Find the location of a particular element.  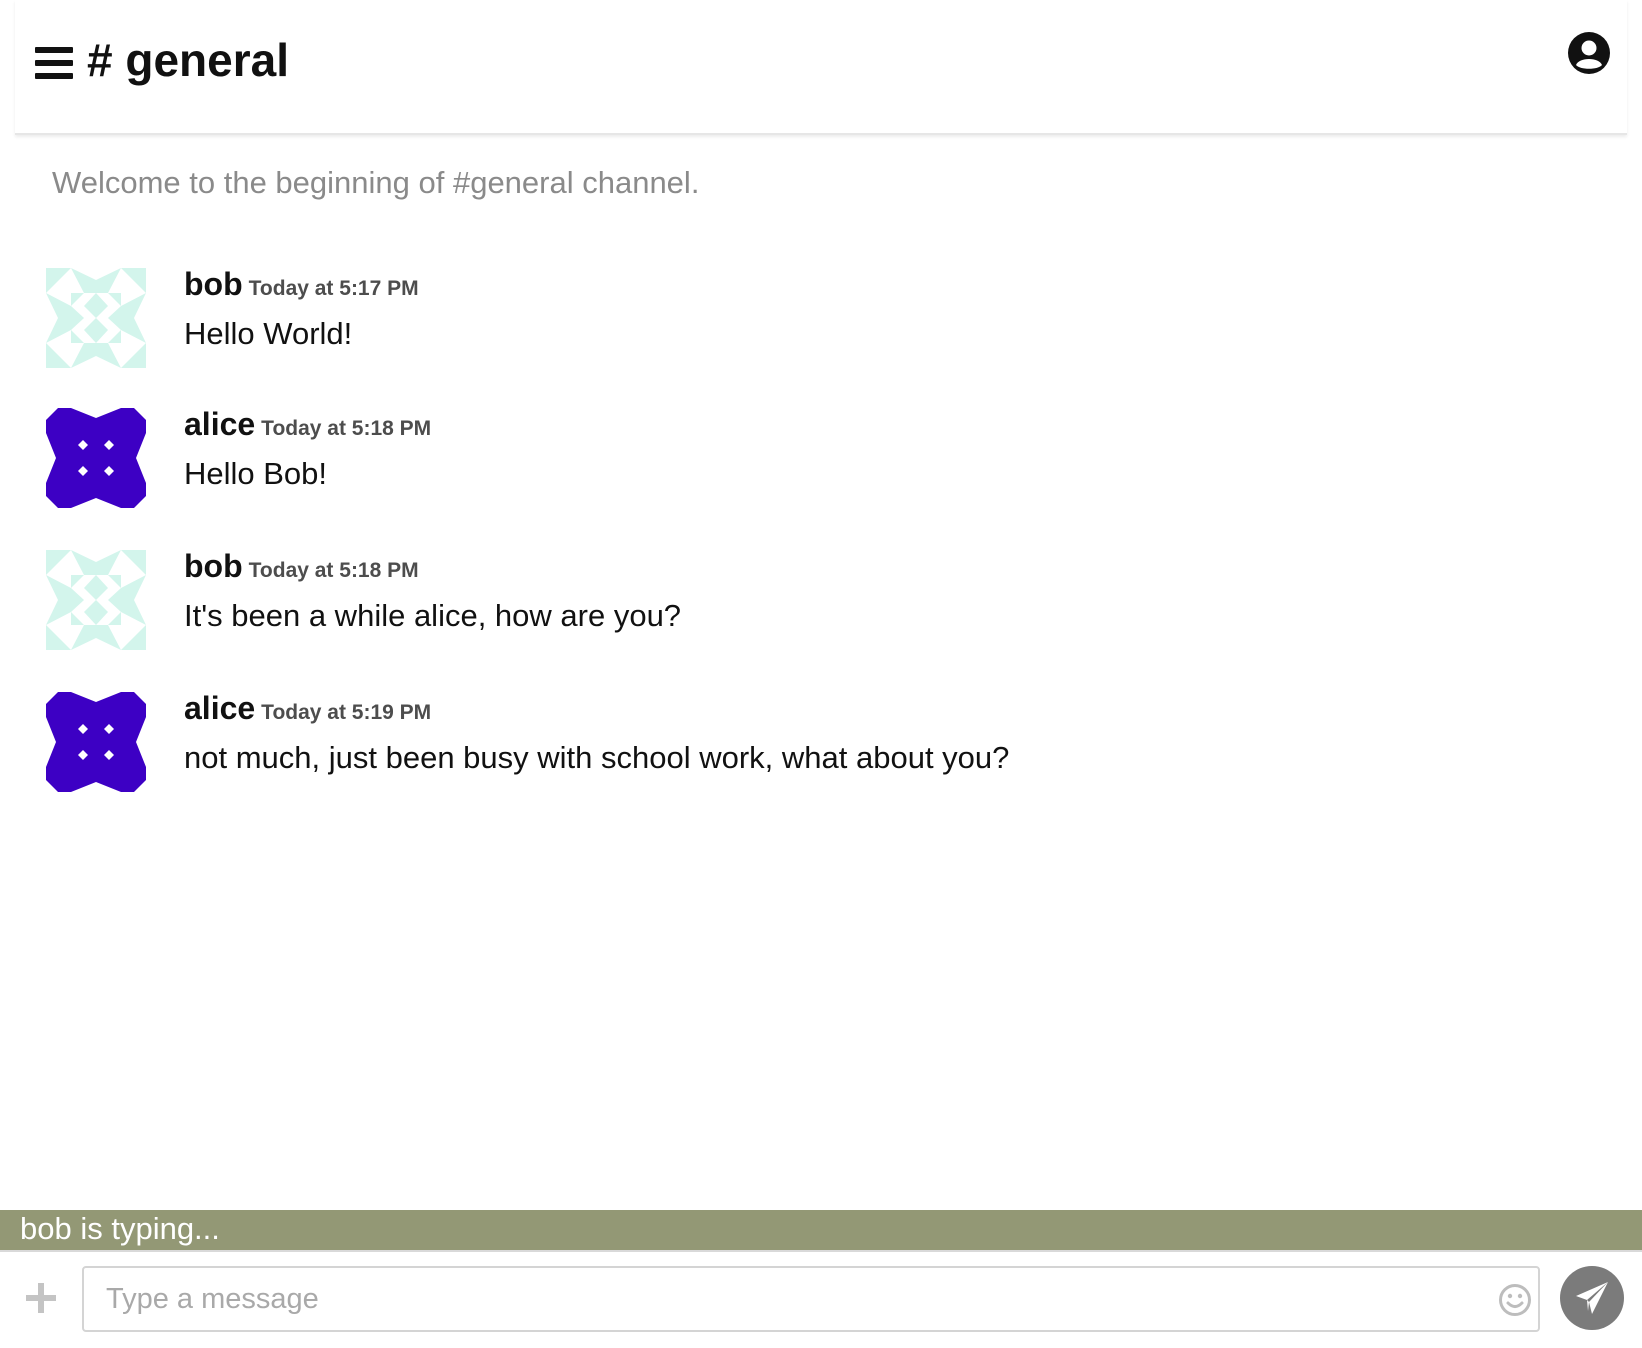

hamburger-menu-icon is located at coordinates (55, 63).